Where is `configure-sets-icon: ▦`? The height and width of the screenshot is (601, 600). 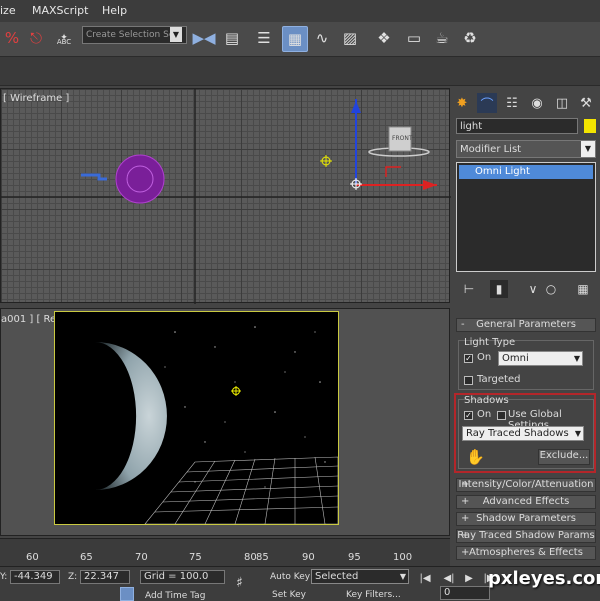
configure-sets-icon: ▦ is located at coordinates (583, 289).